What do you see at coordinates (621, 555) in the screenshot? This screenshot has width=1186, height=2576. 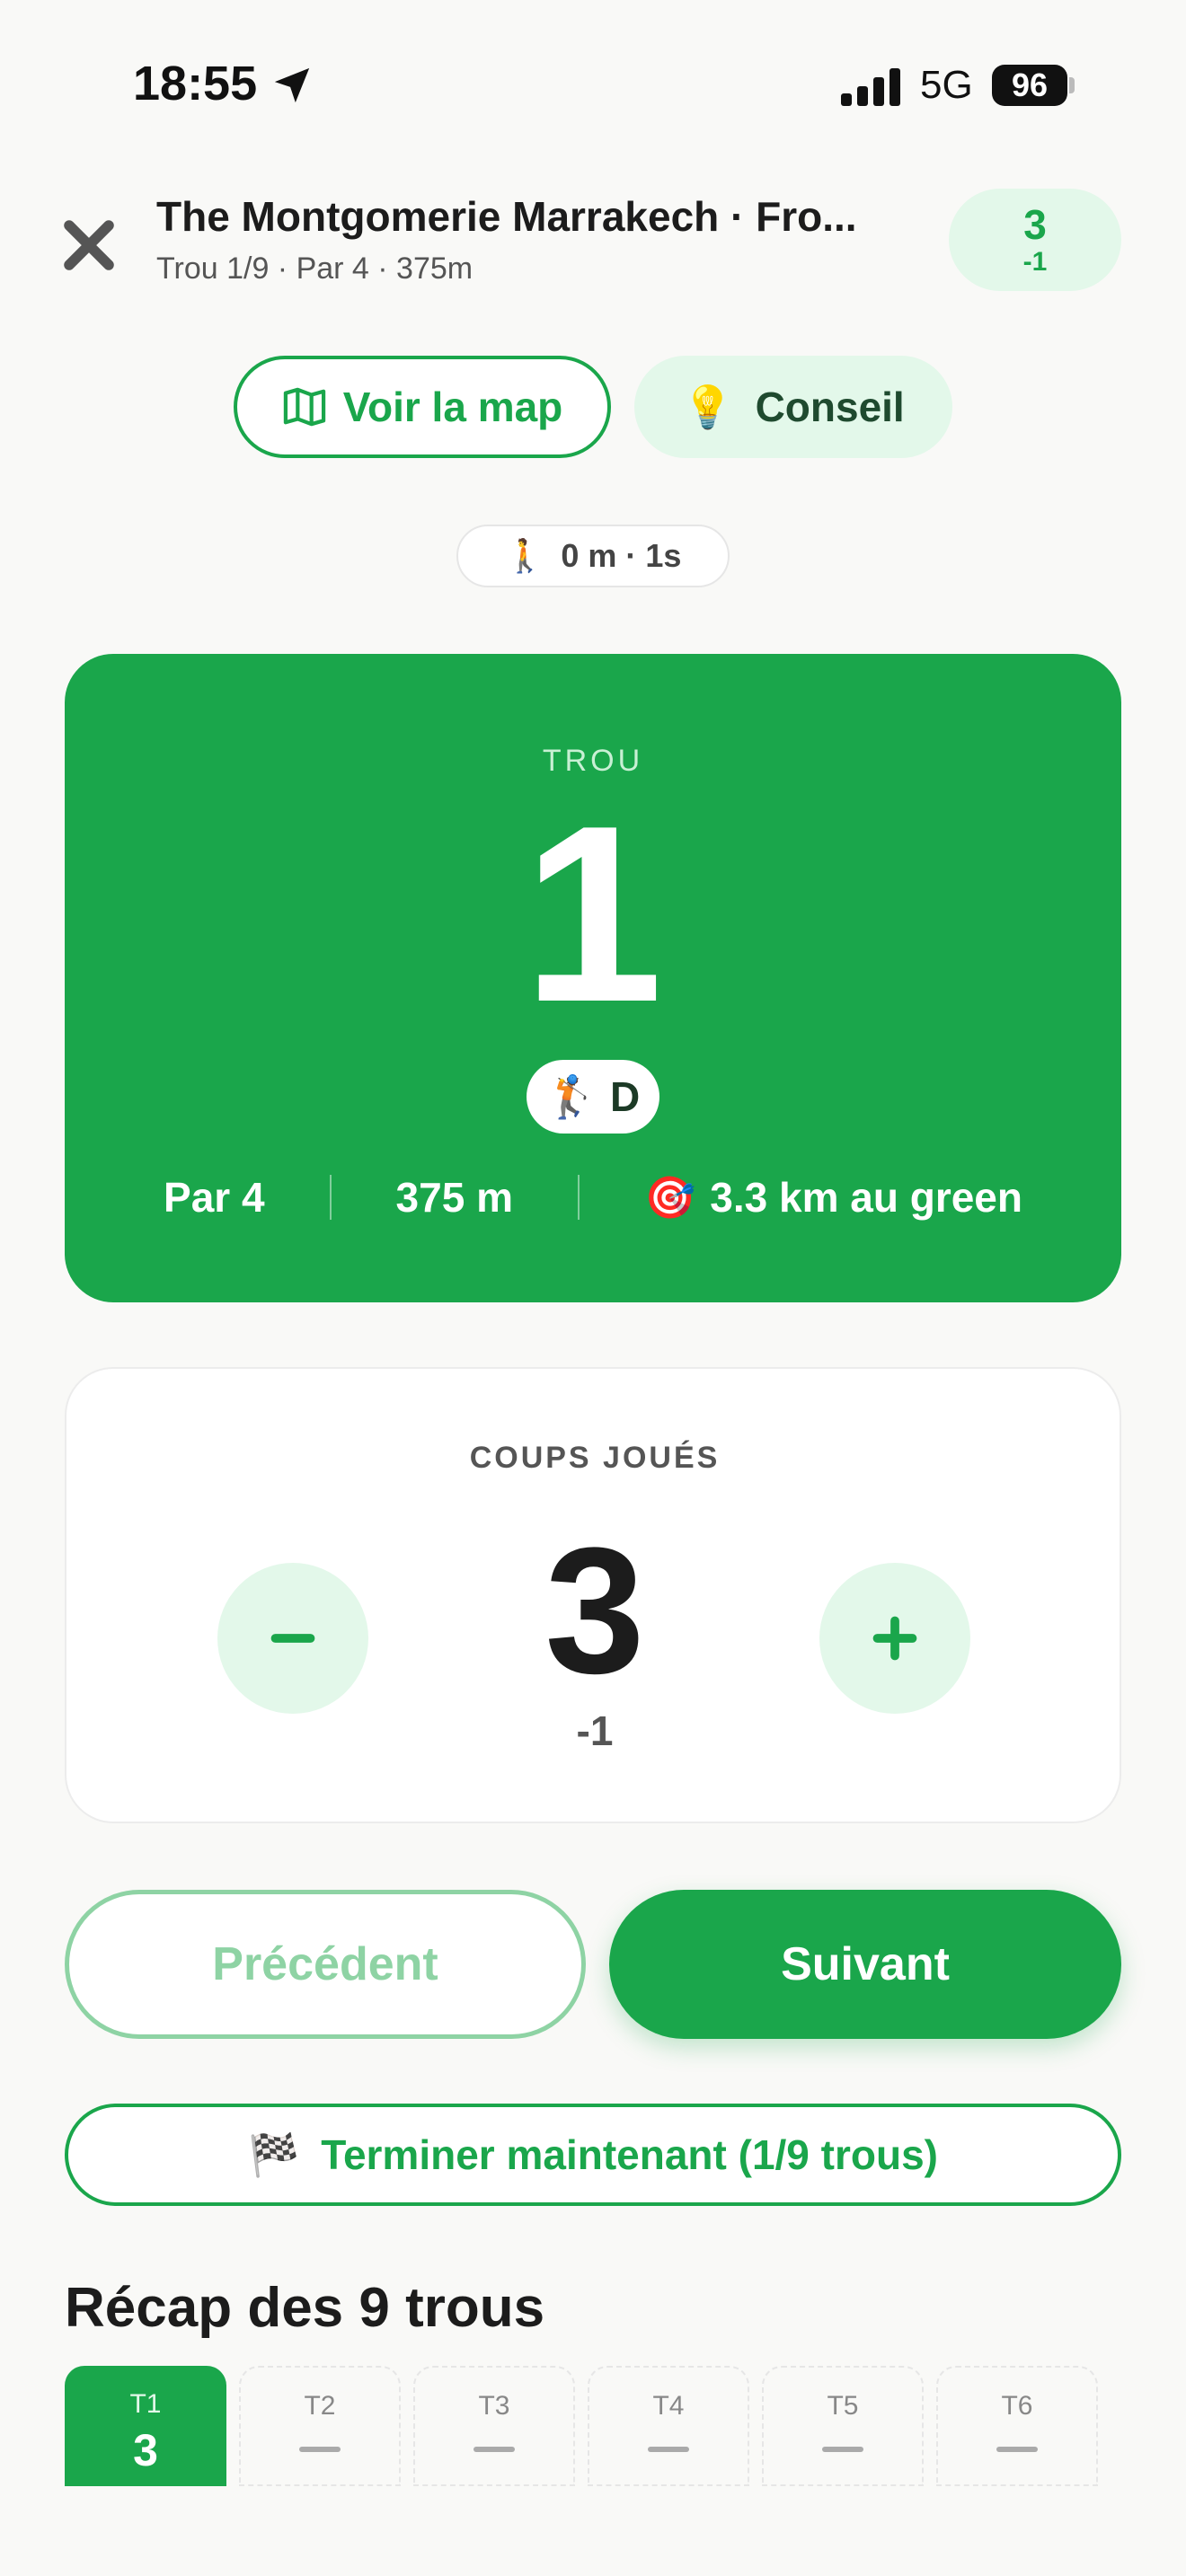 I see `walk-distance-text: 0 m · 1s` at bounding box center [621, 555].